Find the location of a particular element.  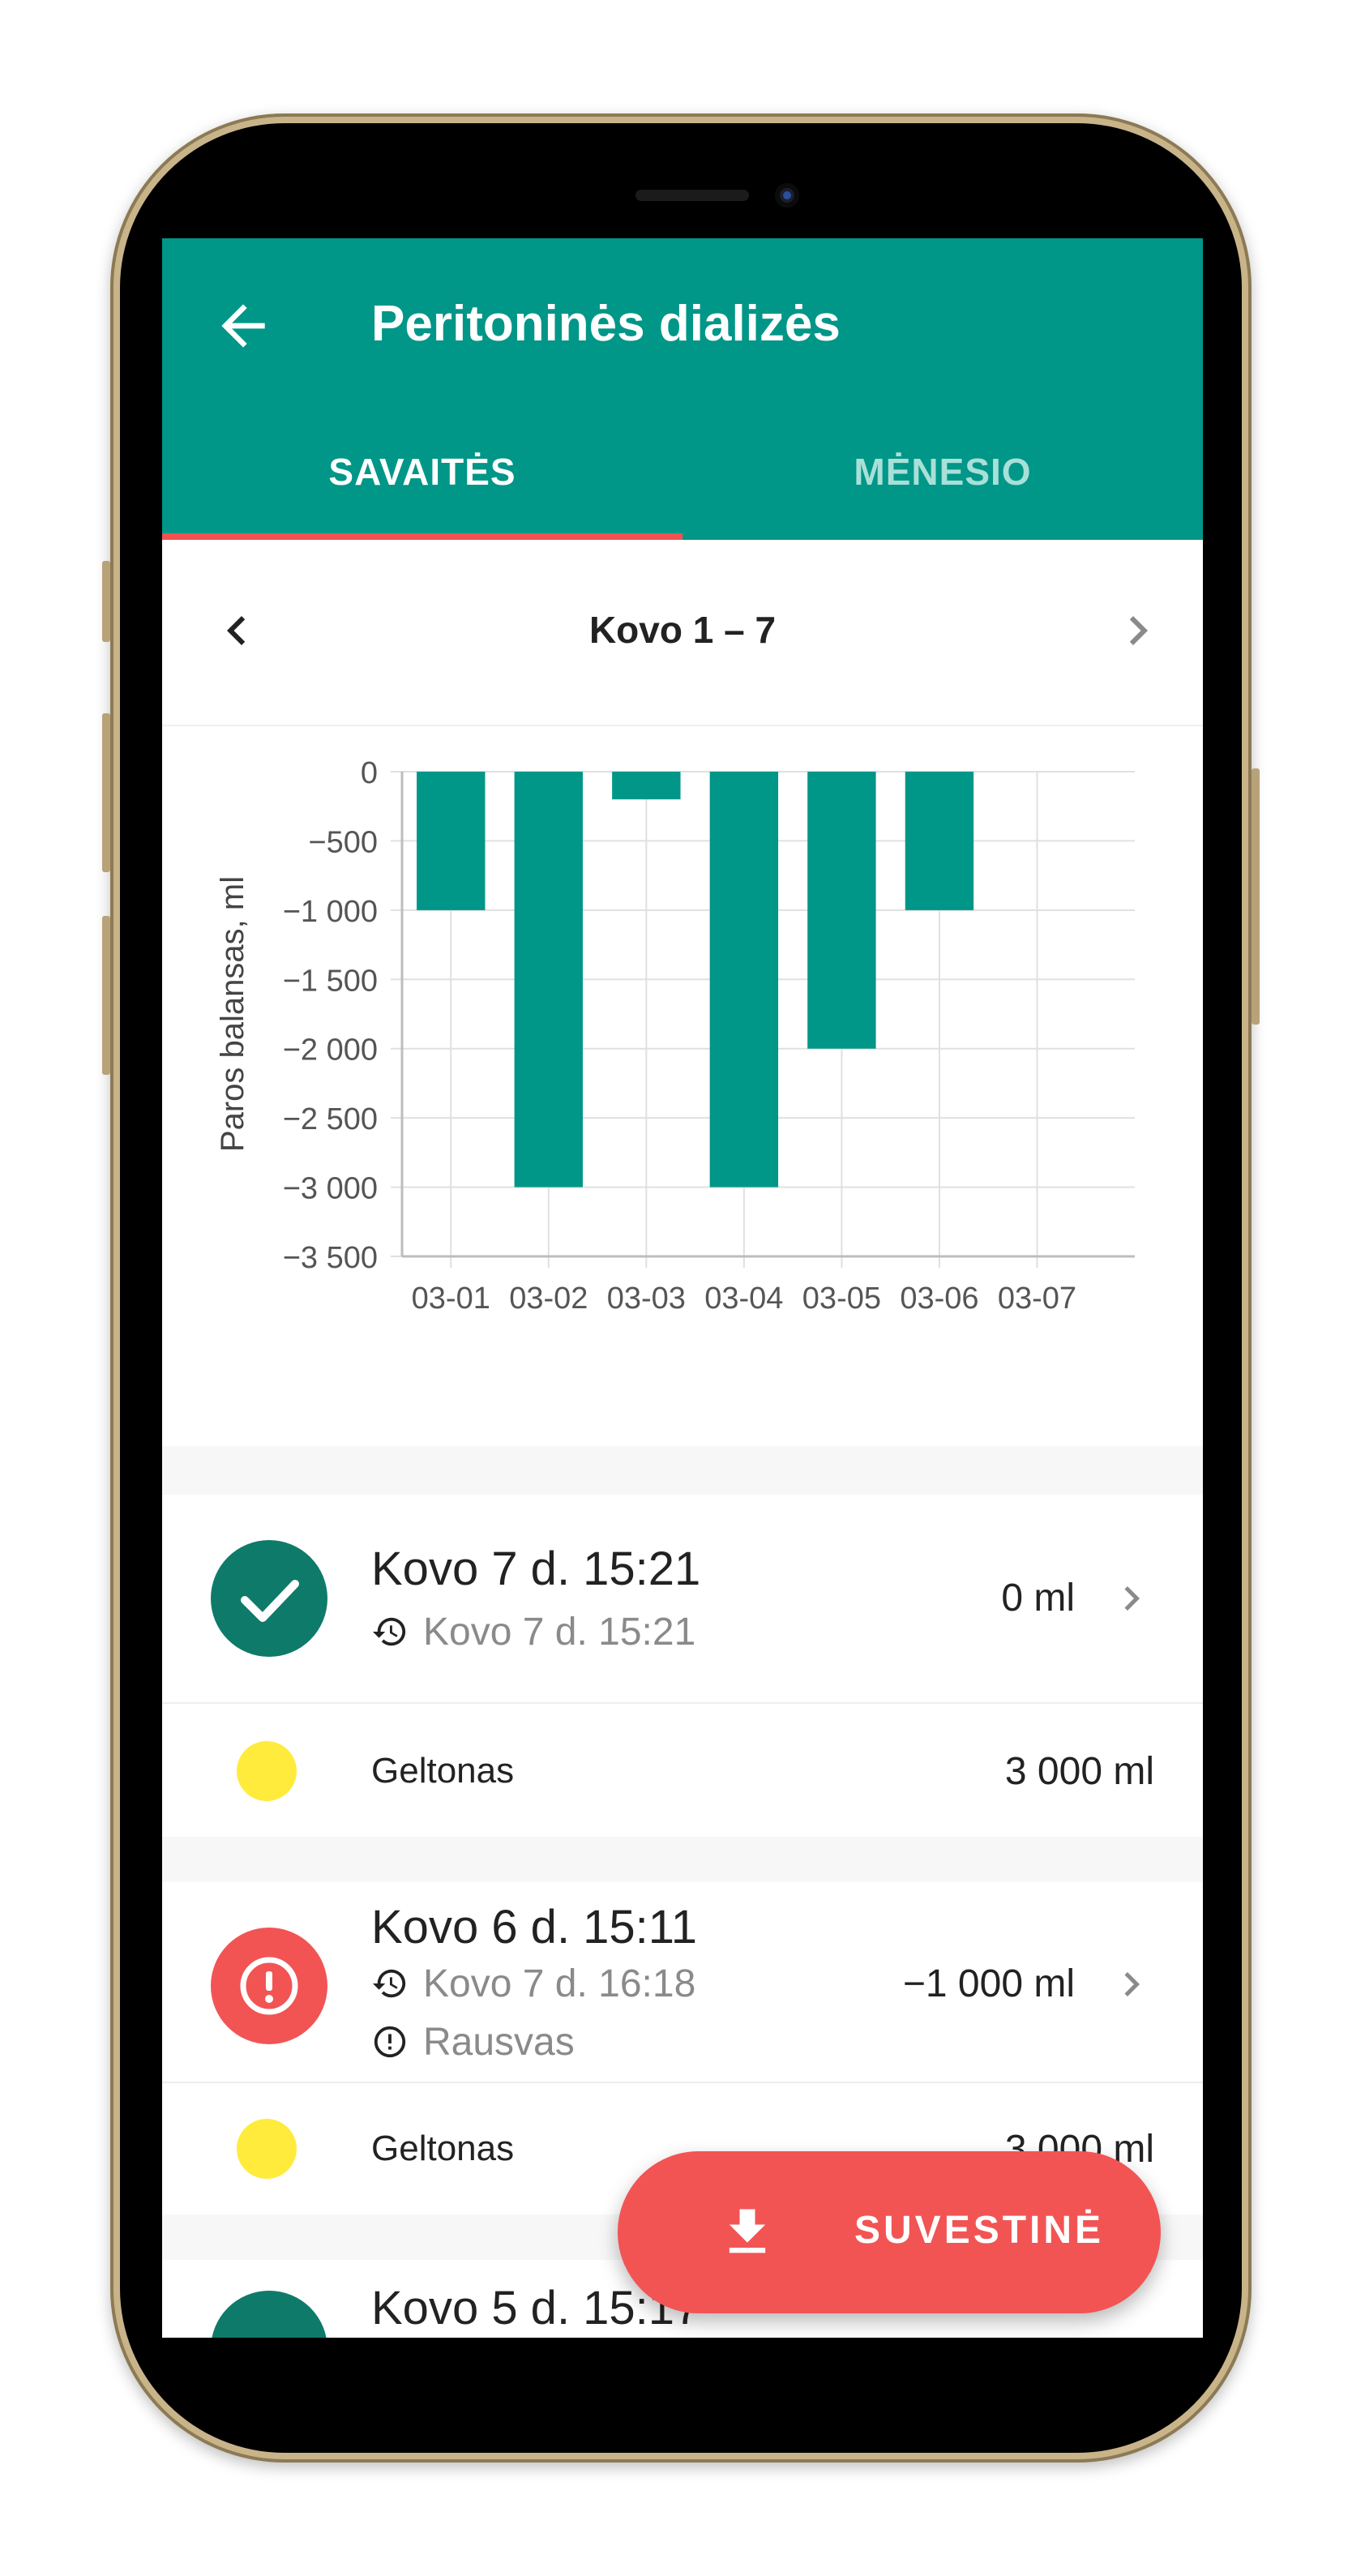

record-balance: 0 ml is located at coordinates (1038, 1598).